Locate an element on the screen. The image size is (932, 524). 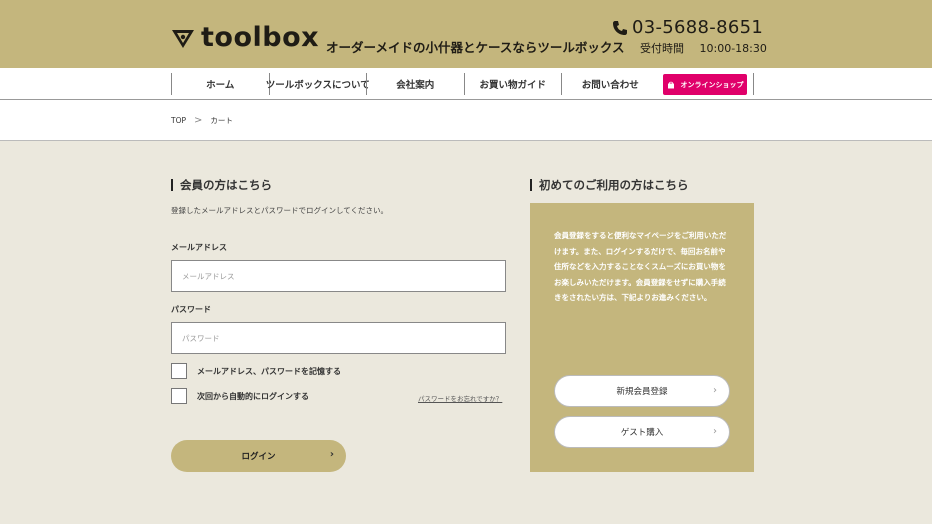
phone-icon is located at coordinates (620, 27).